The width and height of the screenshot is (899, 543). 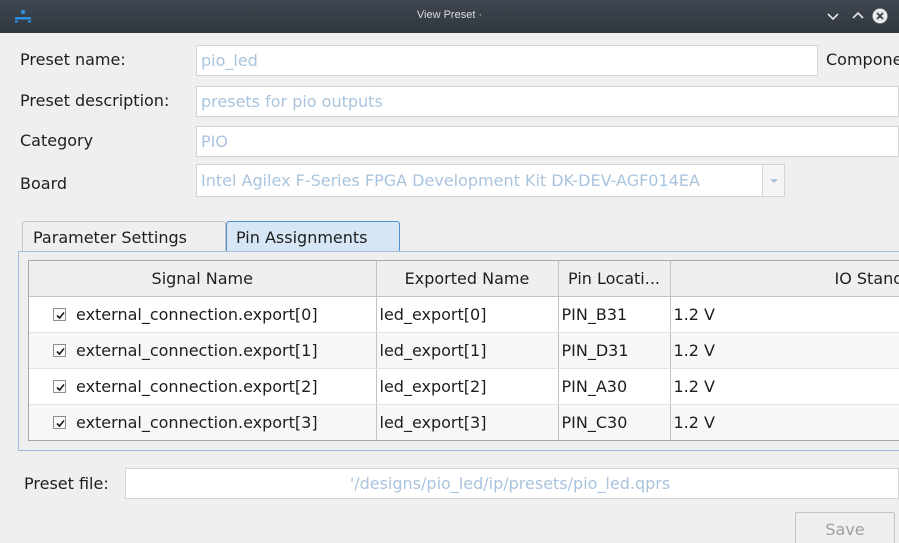 What do you see at coordinates (197, 350) in the screenshot?
I see `signal-name: external_connection.export[1]` at bounding box center [197, 350].